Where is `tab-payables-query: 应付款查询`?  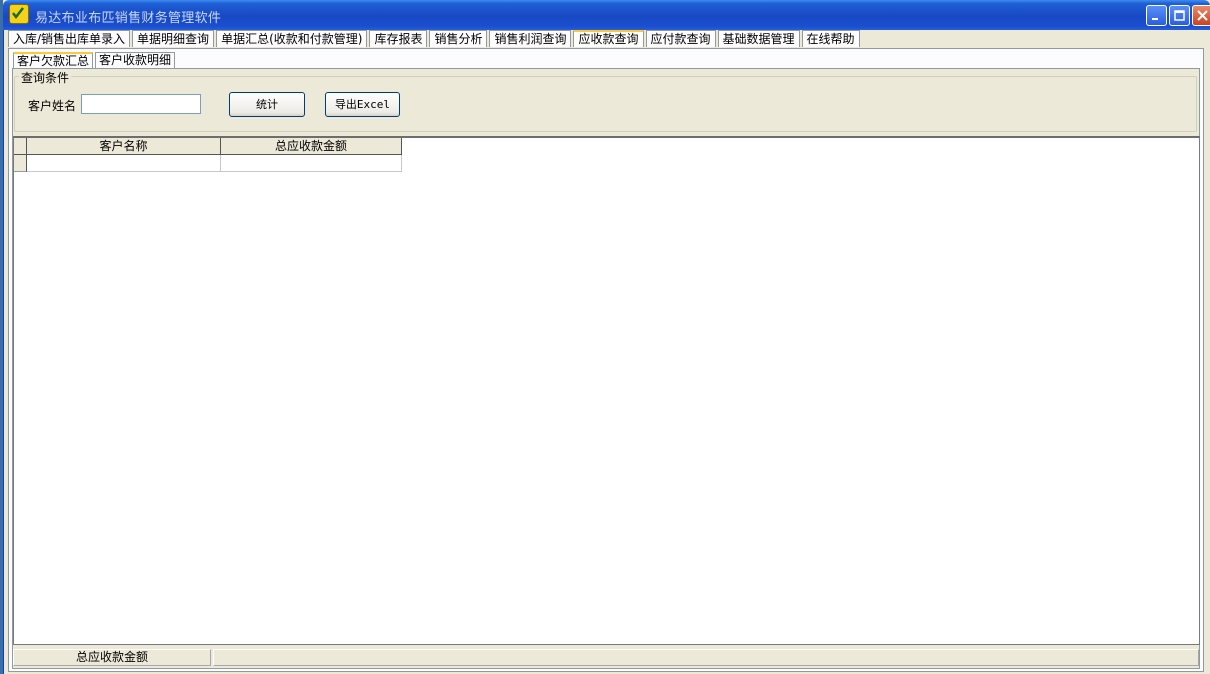
tab-payables-query: 应付款查询 is located at coordinates (680, 38).